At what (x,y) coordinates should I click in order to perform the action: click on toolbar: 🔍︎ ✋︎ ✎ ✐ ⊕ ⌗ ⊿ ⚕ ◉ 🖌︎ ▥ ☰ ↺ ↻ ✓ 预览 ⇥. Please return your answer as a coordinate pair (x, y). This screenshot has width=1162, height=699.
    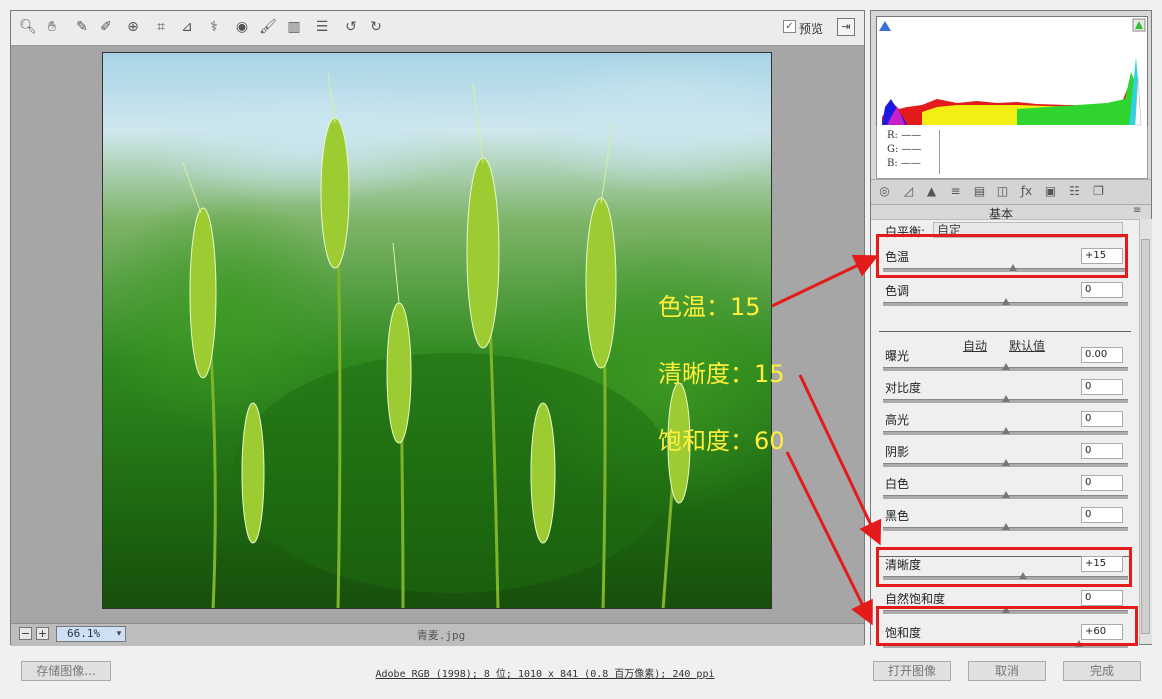
    Looking at the image, I should click on (437, 28).